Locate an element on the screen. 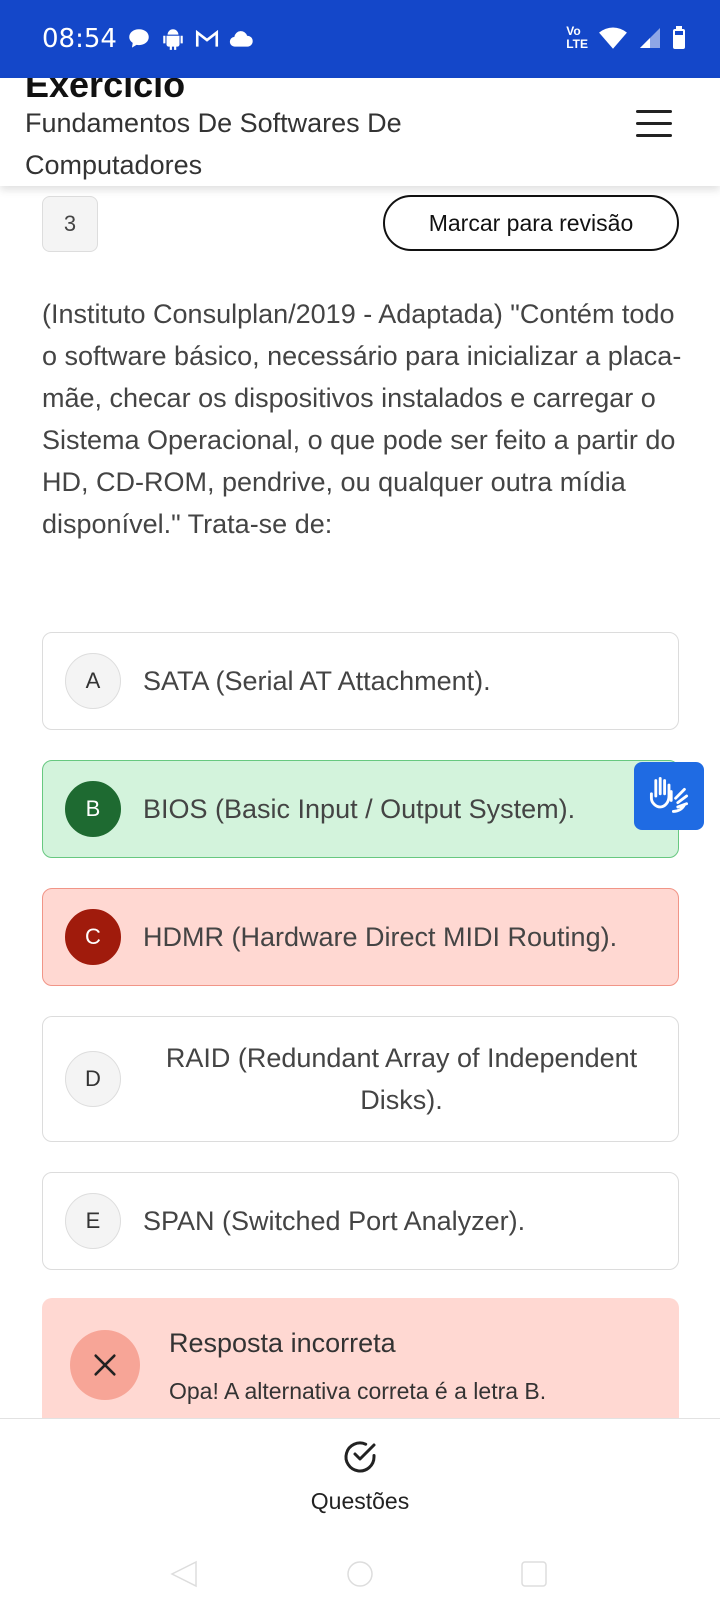  option-letter: A is located at coordinates (93, 681).